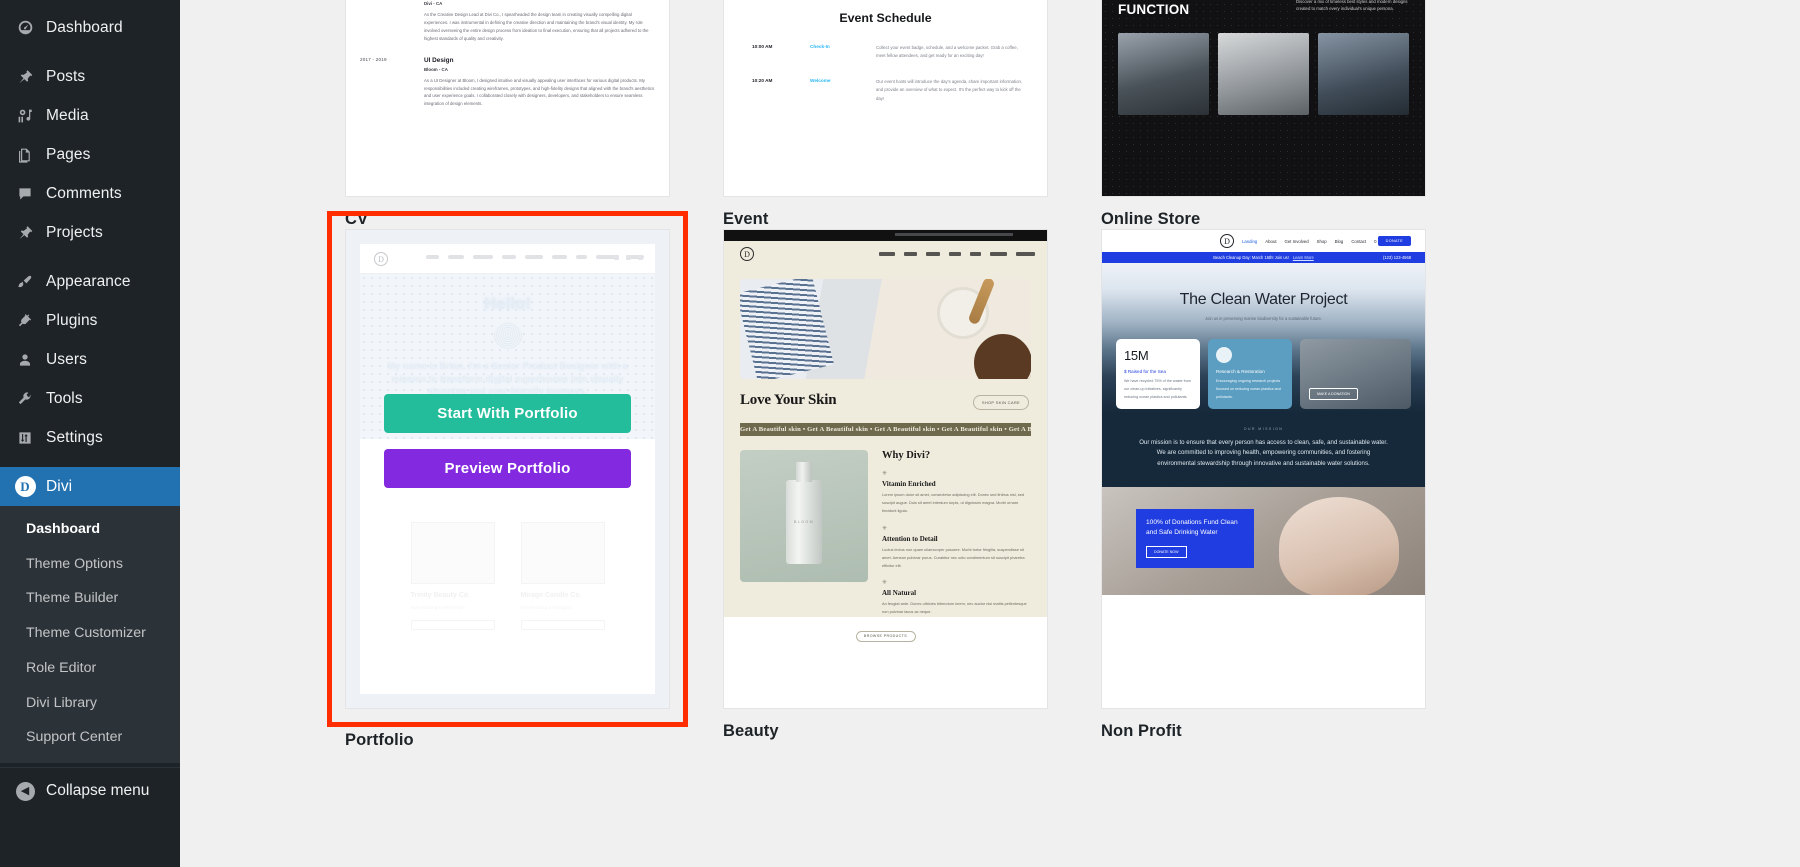 This screenshot has width=1800, height=867. What do you see at coordinates (90, 737) in the screenshot?
I see `submenu-item-support-center: Support Center` at bounding box center [90, 737].